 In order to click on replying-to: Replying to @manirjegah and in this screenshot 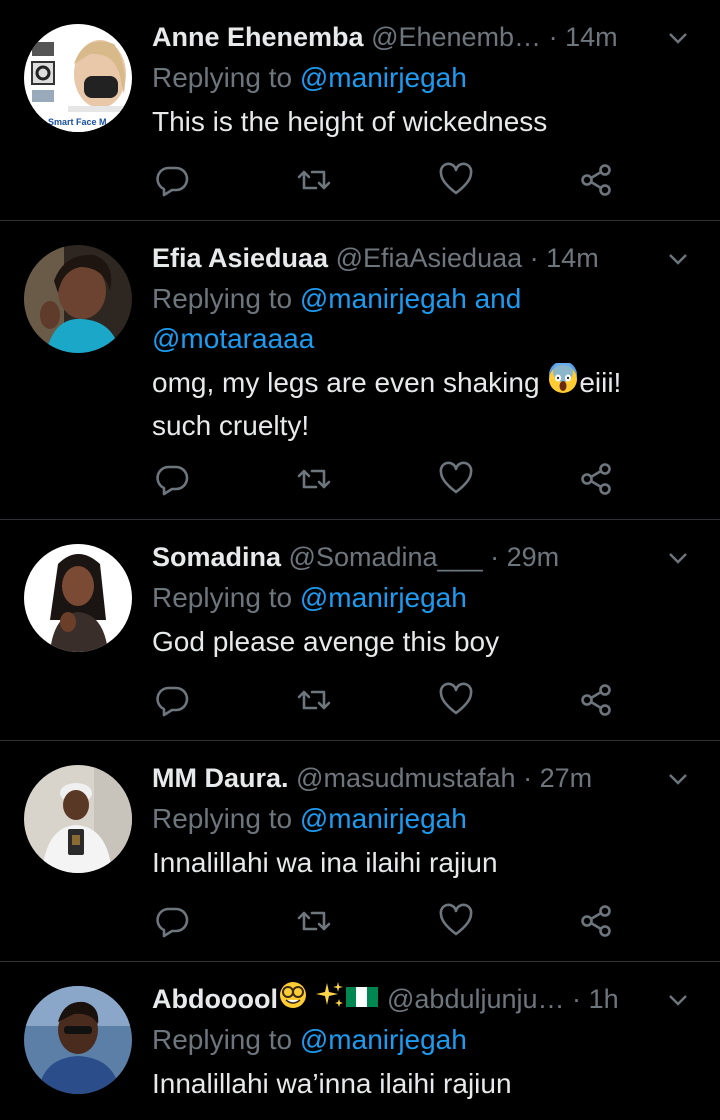, I will do `click(424, 299)`.